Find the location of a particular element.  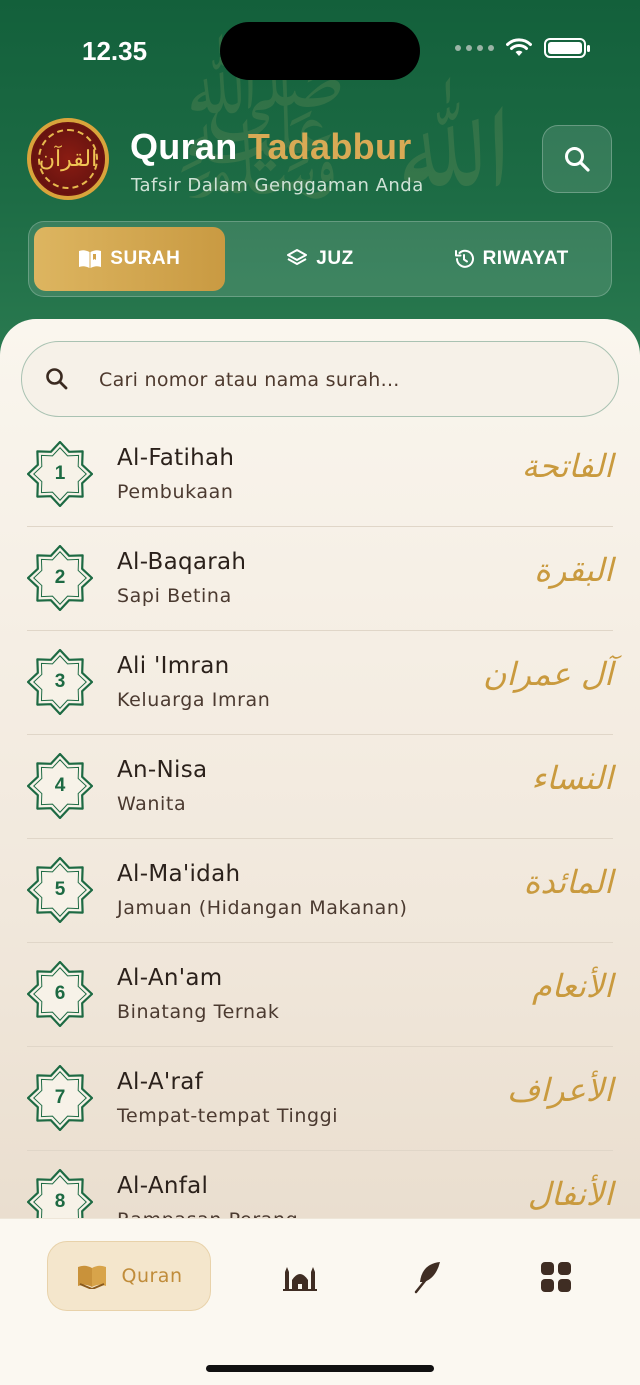

surah-number: 6 is located at coordinates (60, 993).